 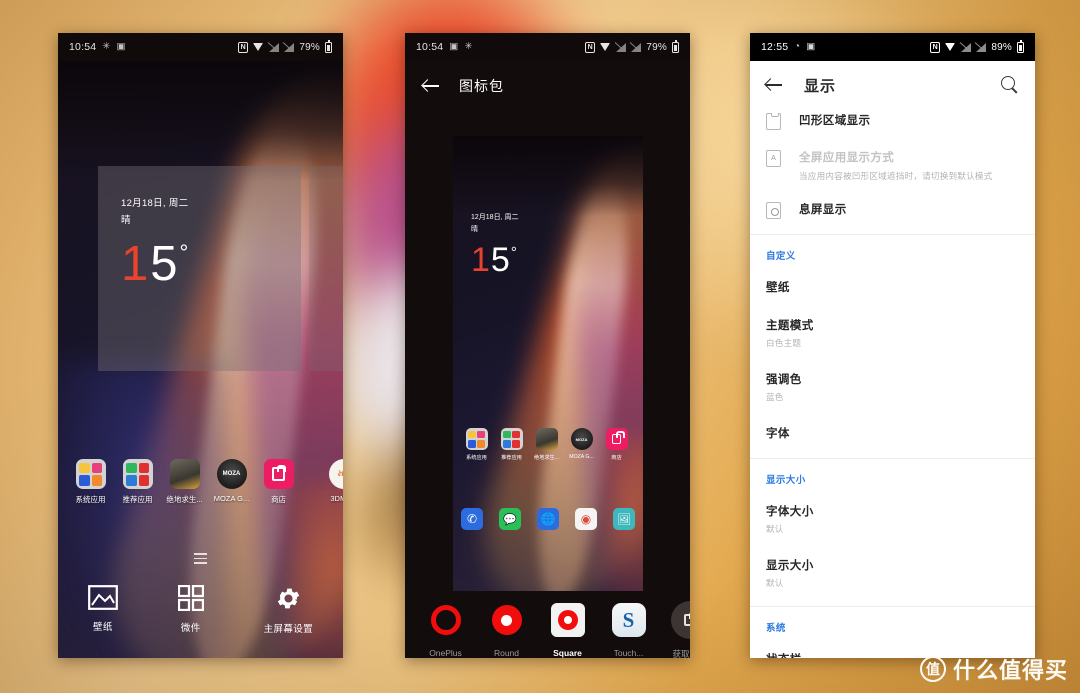 What do you see at coordinates (446, 620) in the screenshot?
I see `ring-outline-icon` at bounding box center [446, 620].